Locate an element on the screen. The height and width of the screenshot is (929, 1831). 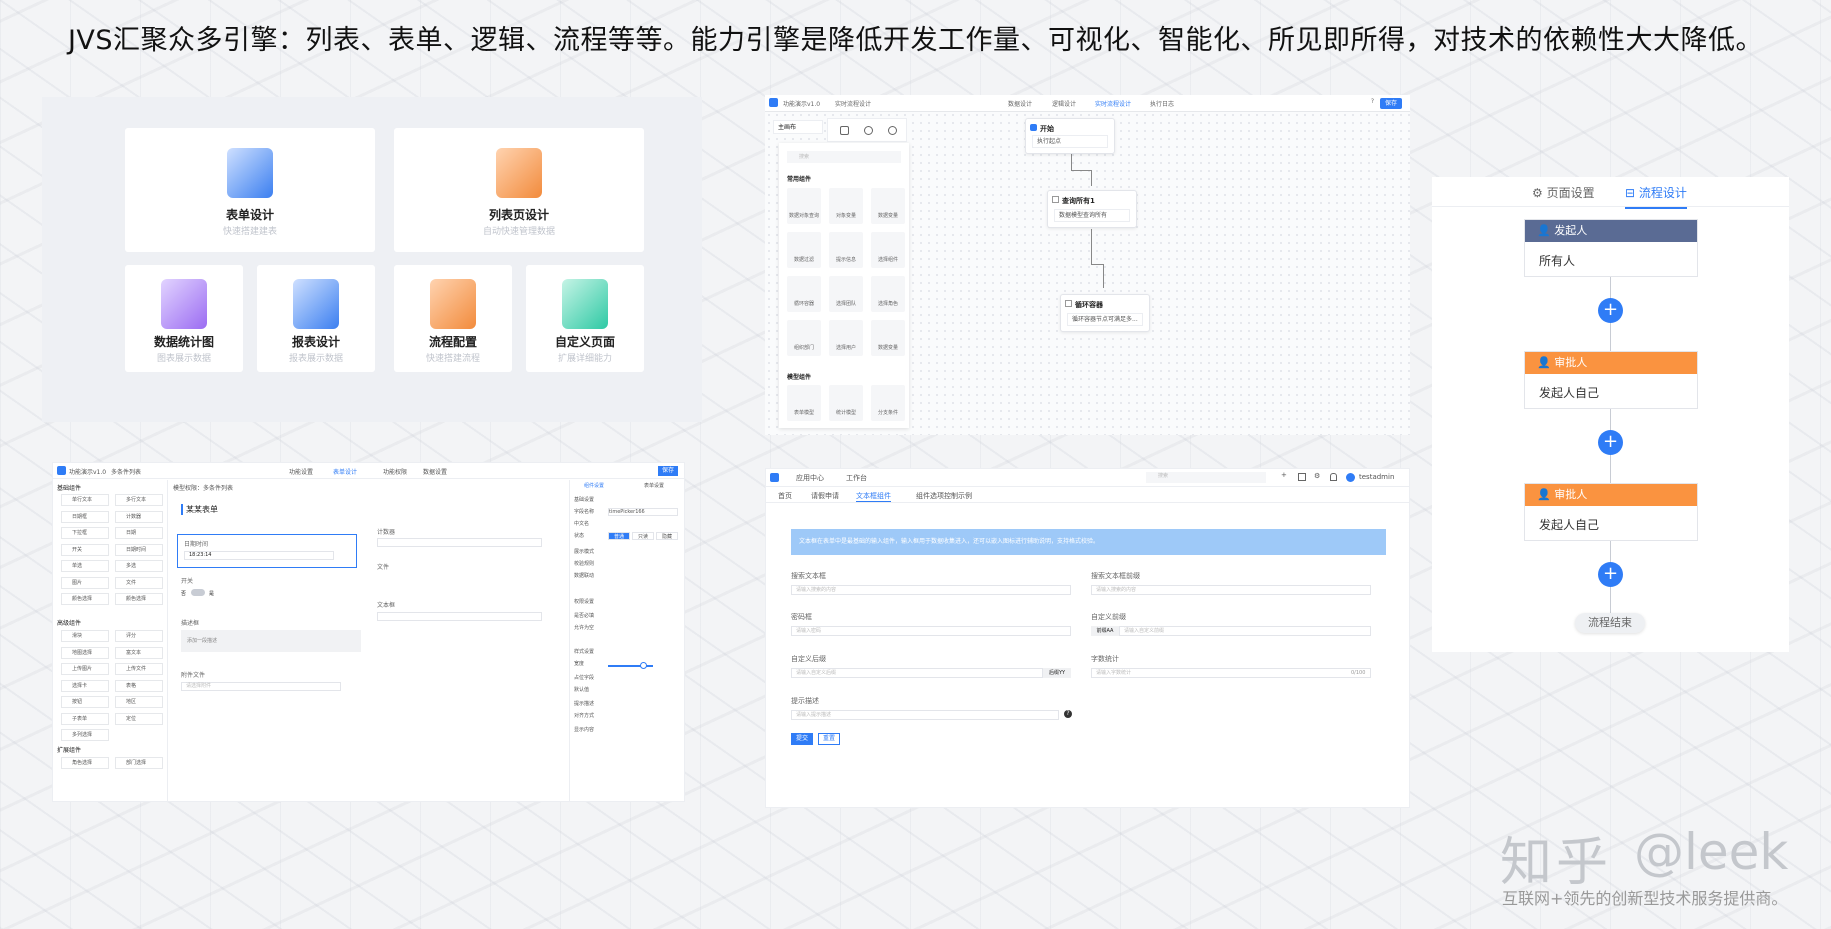
flow-component-tile: 循环容器 is located at coordinates (804, 294).